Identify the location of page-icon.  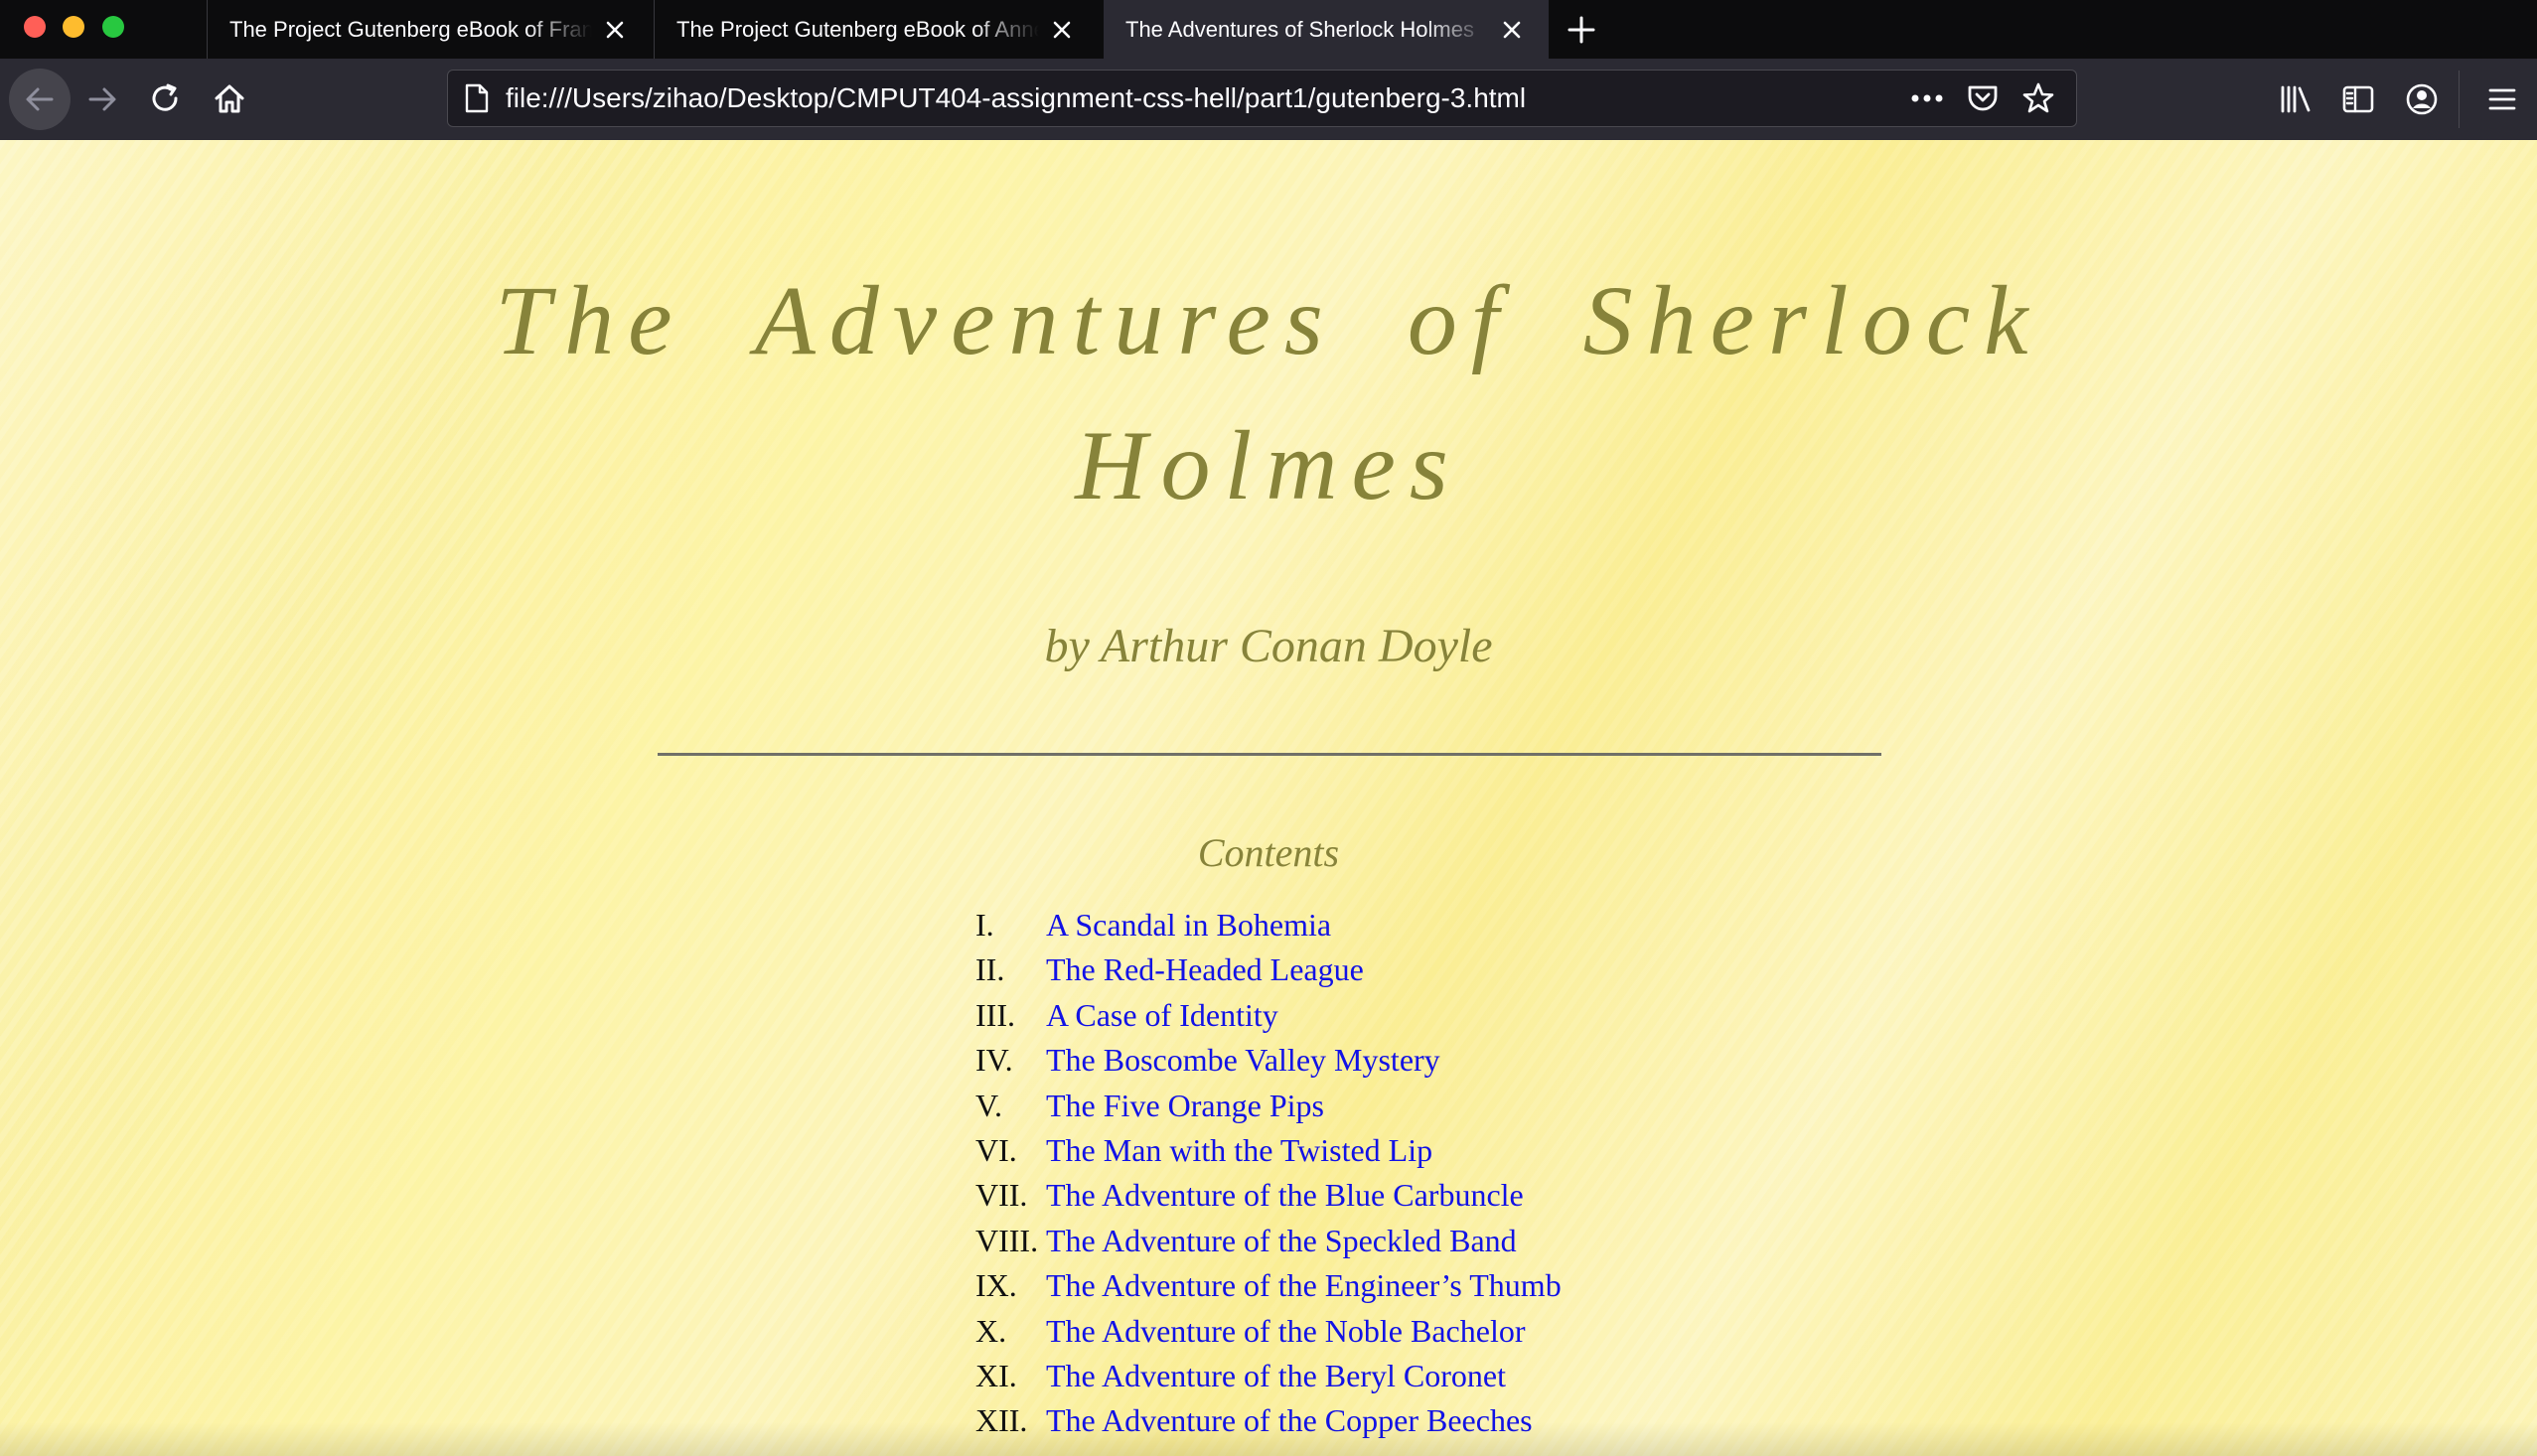
(477, 99).